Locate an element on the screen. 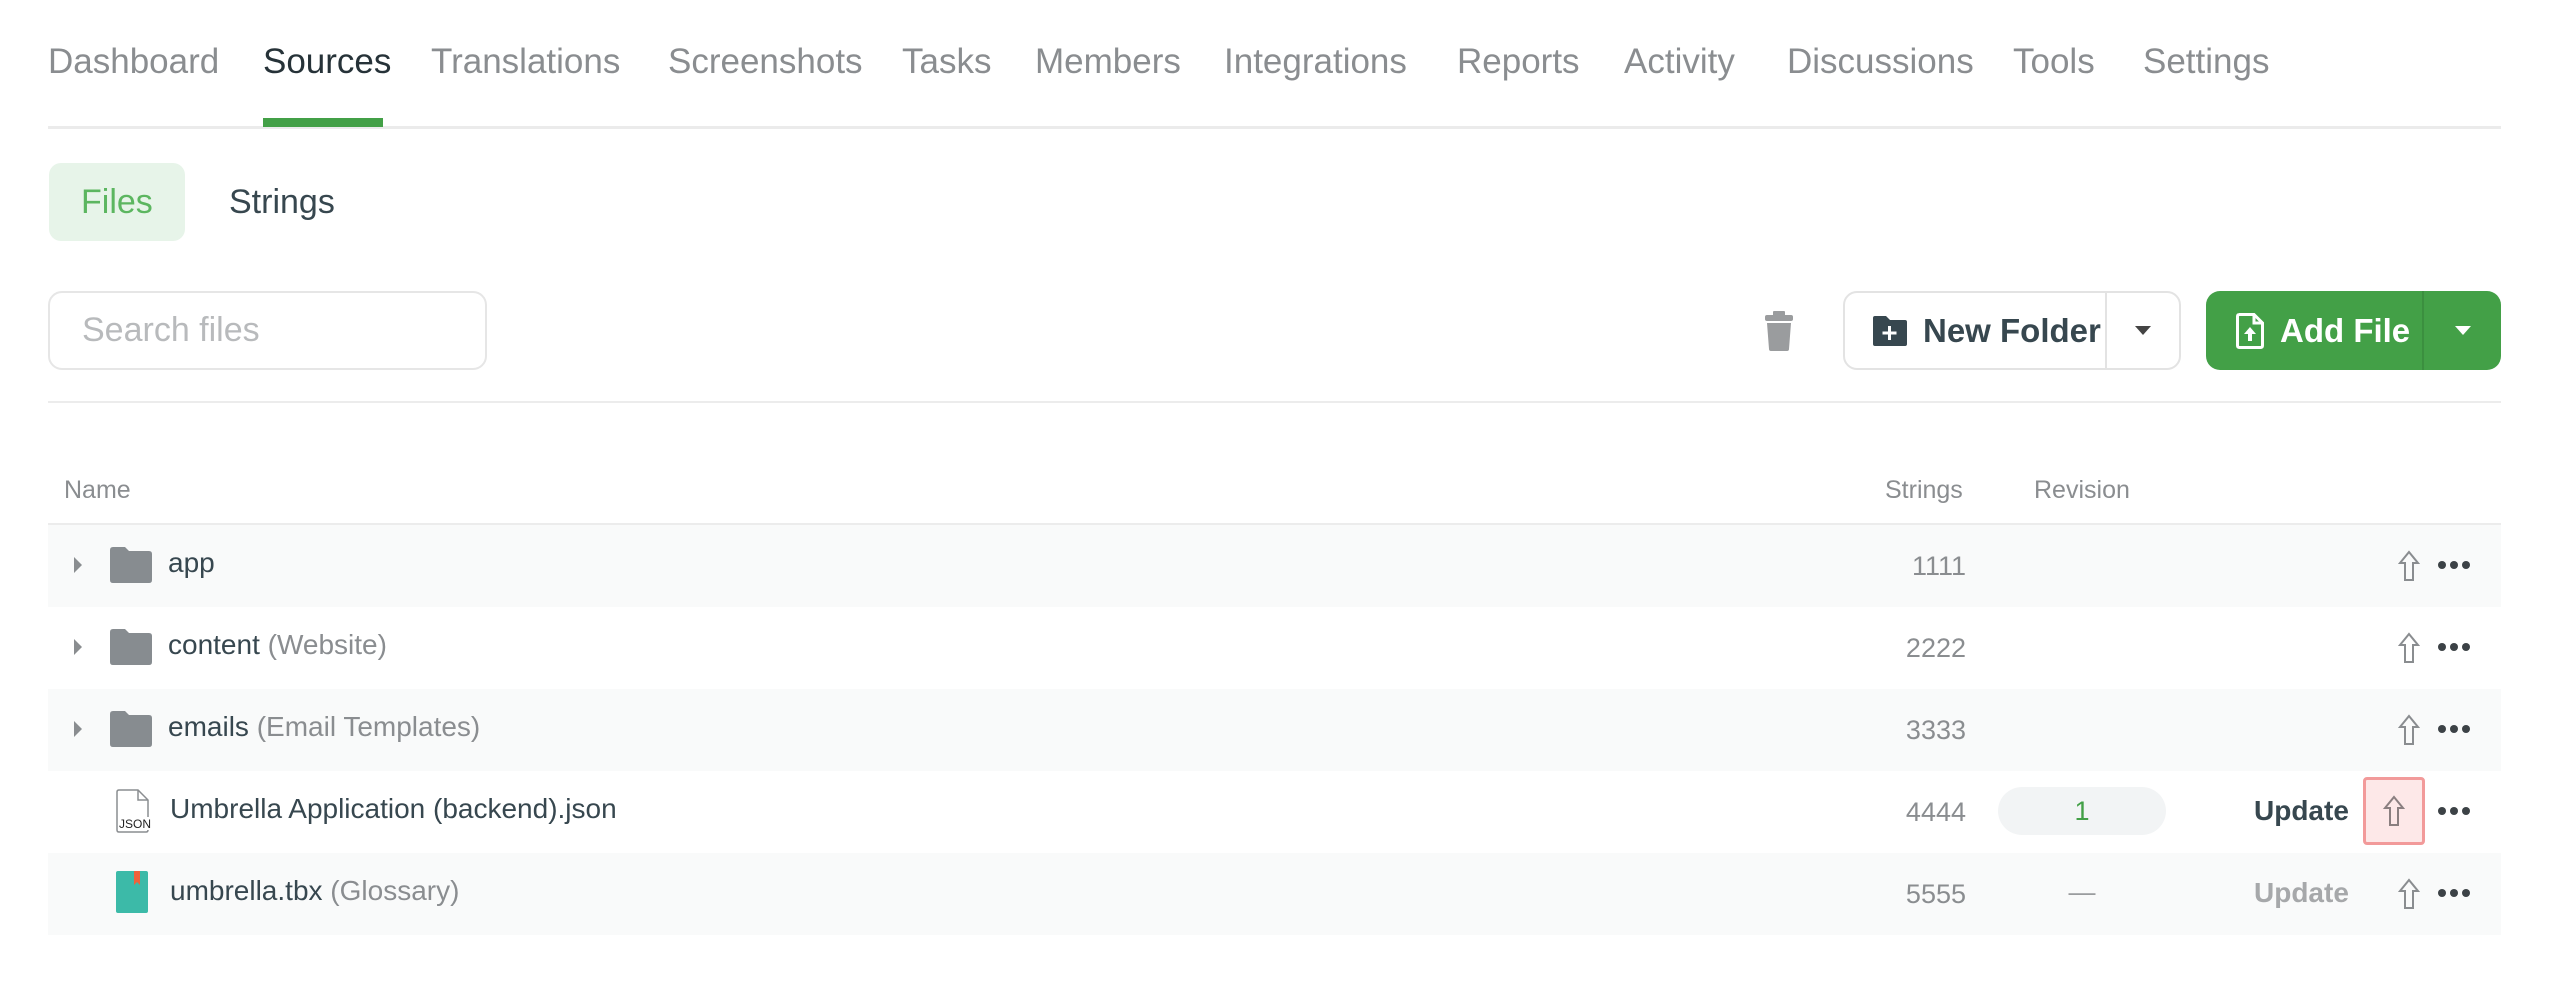  tab-tools: Tools is located at coordinates (2054, 62).